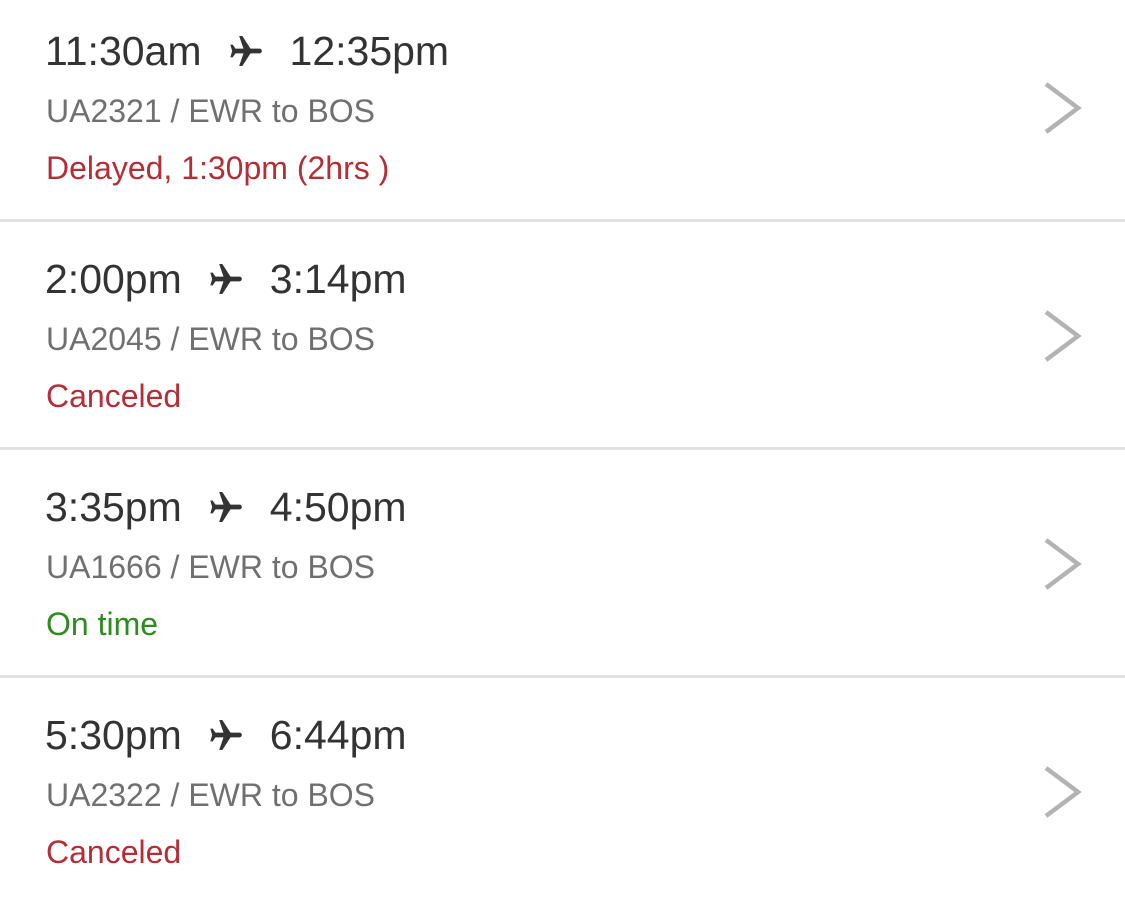  Describe the element at coordinates (338, 734) in the screenshot. I see `arrival-time: 6:44pm` at that location.